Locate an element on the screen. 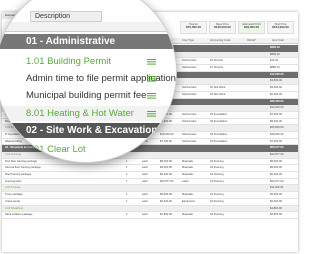 This screenshot has width=320, height=254. row-total: $18,600.00 is located at coordinates (277, 134).